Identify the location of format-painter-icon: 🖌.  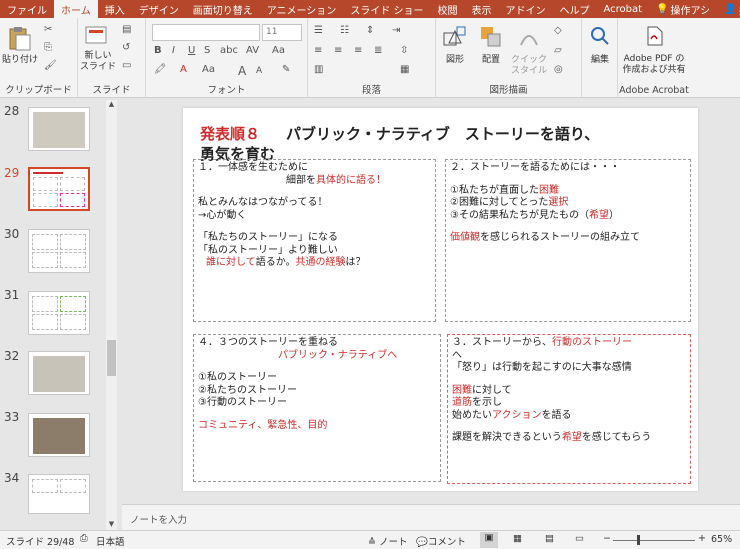
(50, 65).